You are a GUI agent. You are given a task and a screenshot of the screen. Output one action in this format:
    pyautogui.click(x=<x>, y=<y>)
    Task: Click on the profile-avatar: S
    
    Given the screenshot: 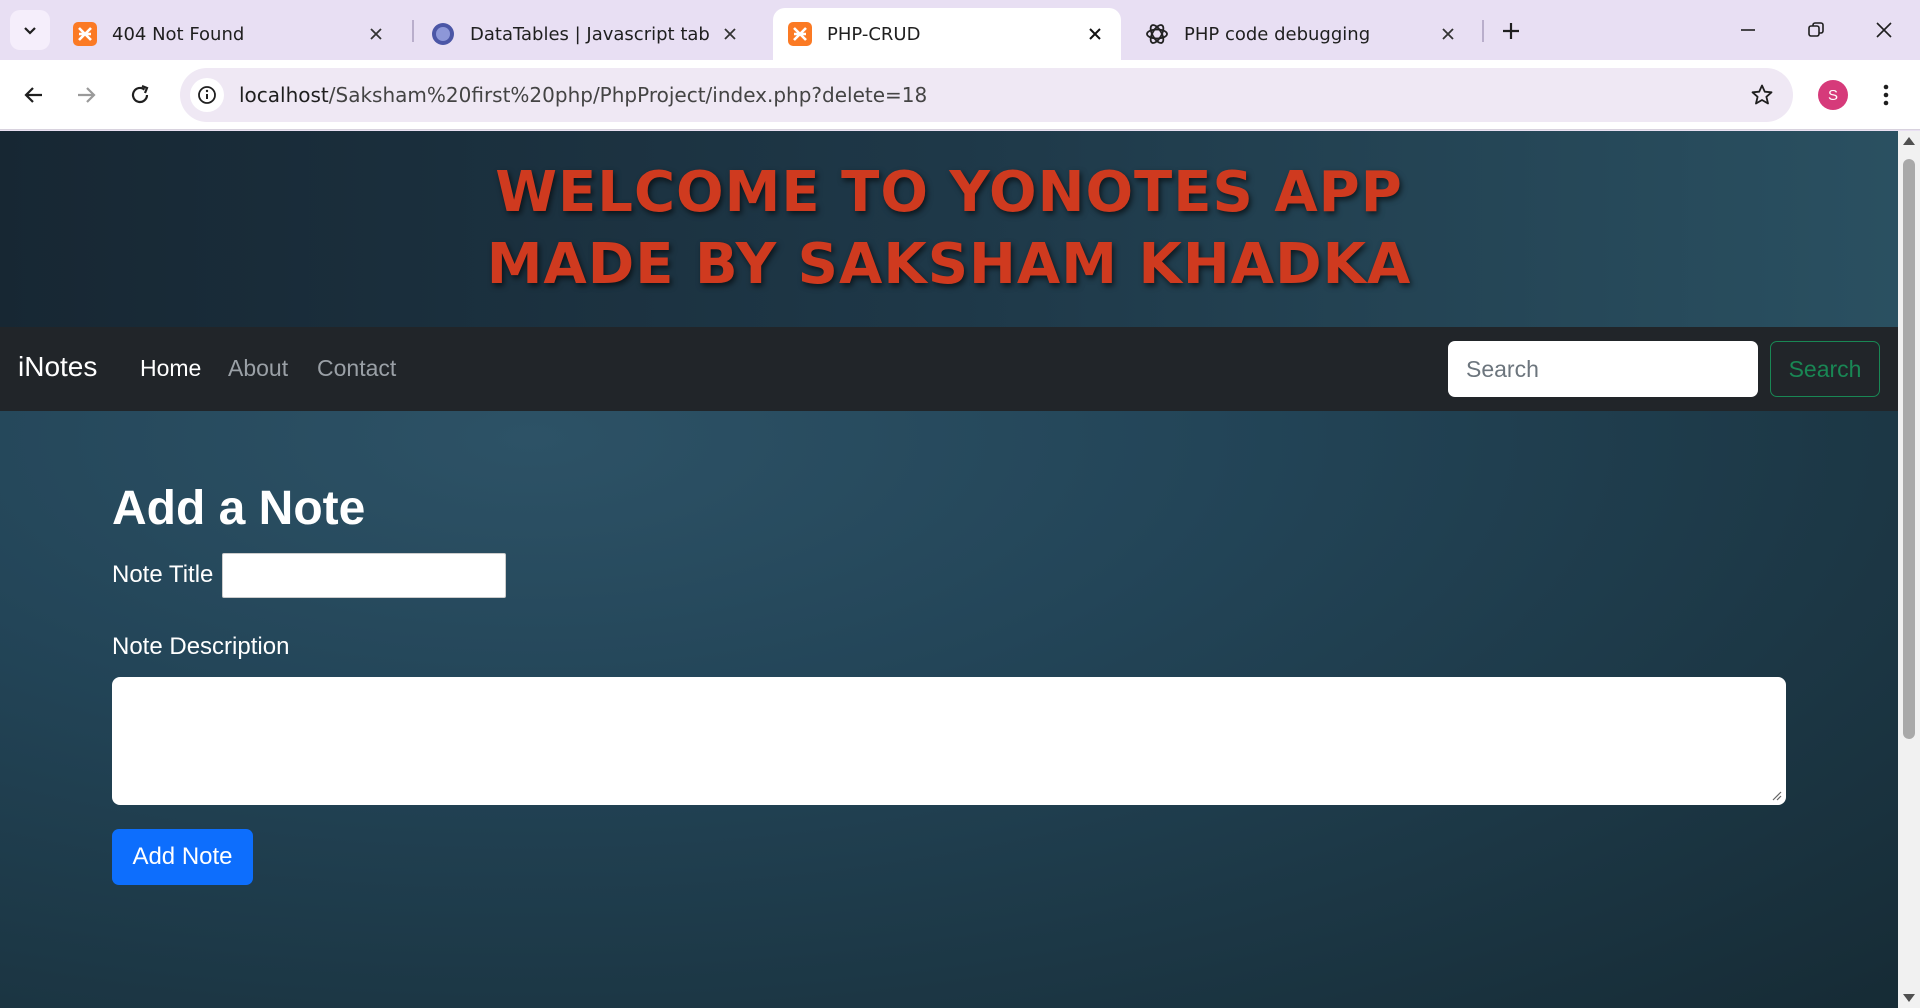 What is the action you would take?
    pyautogui.click(x=1833, y=95)
    